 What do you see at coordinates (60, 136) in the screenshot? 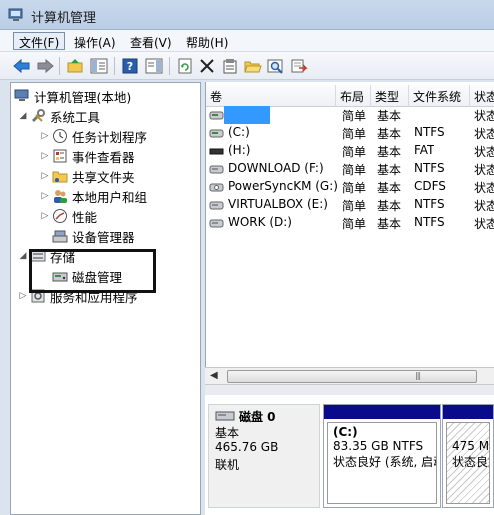
I see `clock-icon` at bounding box center [60, 136].